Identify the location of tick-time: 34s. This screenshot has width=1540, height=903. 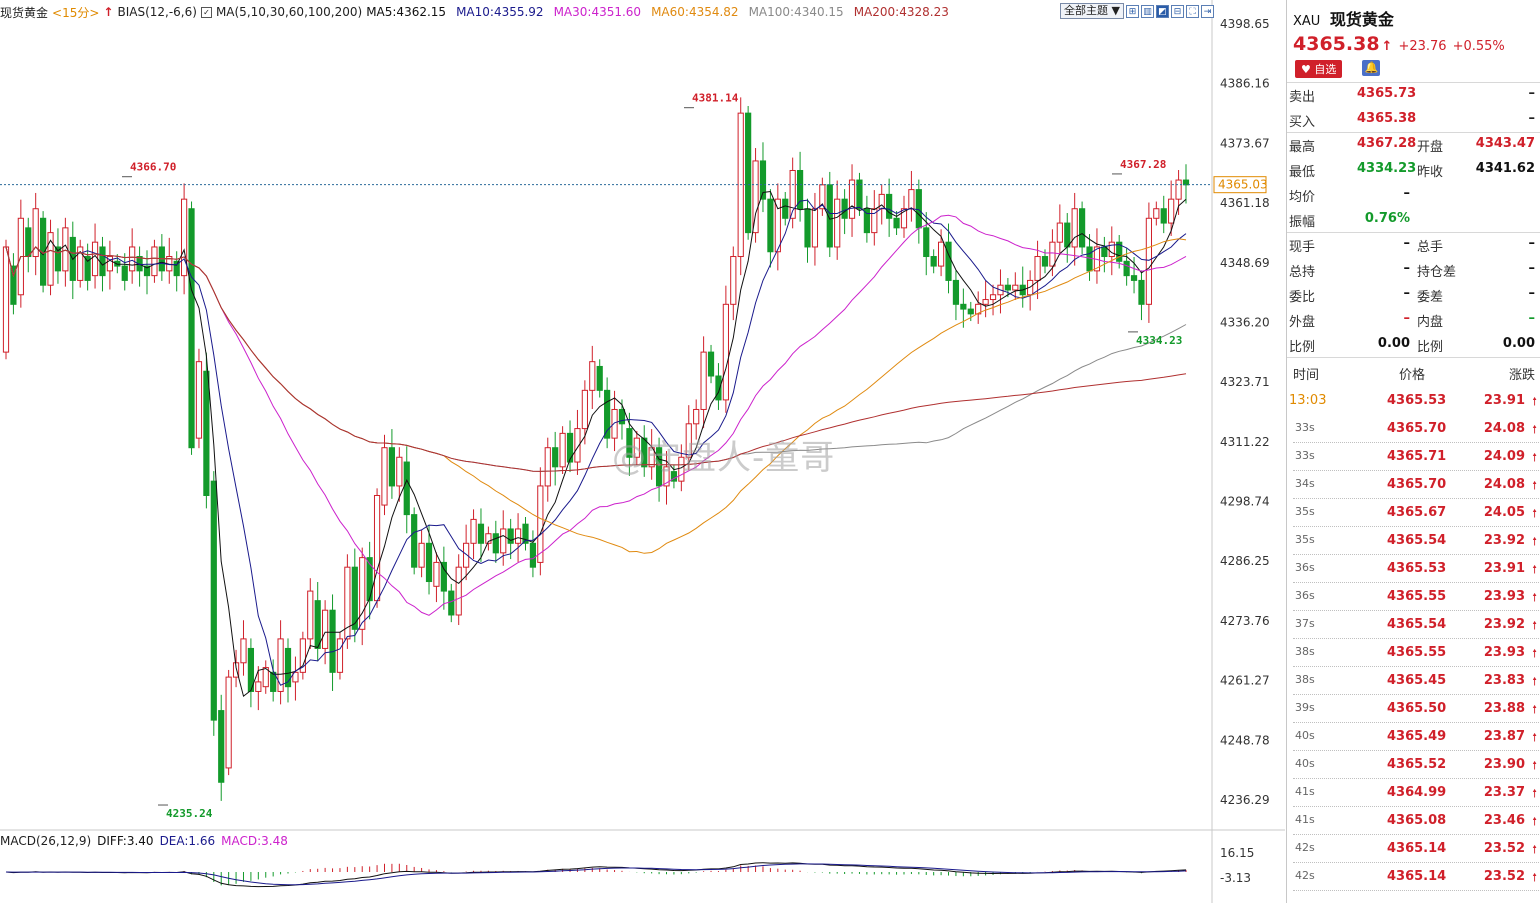
(1305, 483).